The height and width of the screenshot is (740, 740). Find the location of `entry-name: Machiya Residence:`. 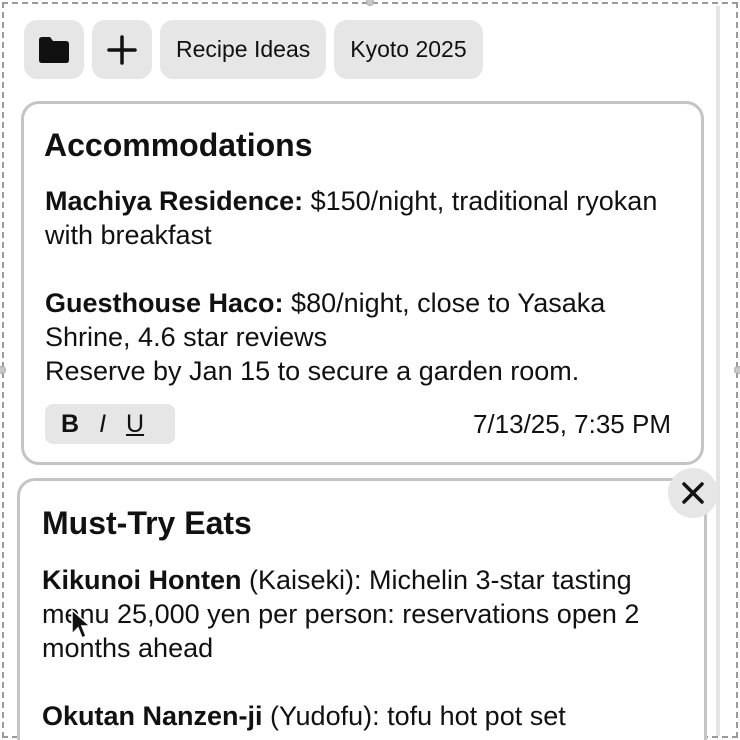

entry-name: Machiya Residence: is located at coordinates (174, 201).